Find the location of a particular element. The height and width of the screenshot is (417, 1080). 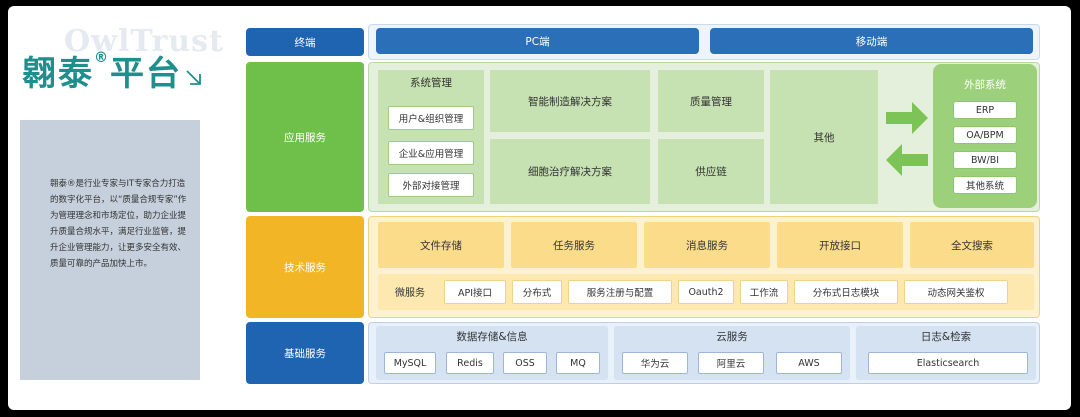

tech-message-service: 消息服务 is located at coordinates (707, 245).